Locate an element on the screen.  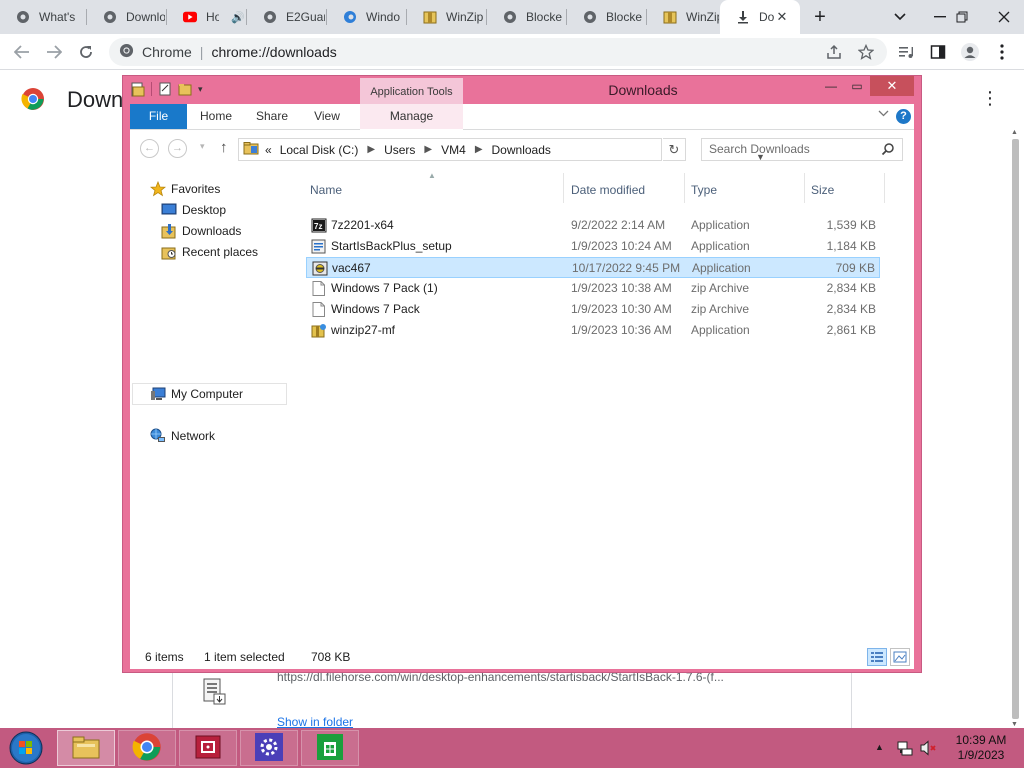
chrome-menu-icon is located at coordinates (1002, 52).